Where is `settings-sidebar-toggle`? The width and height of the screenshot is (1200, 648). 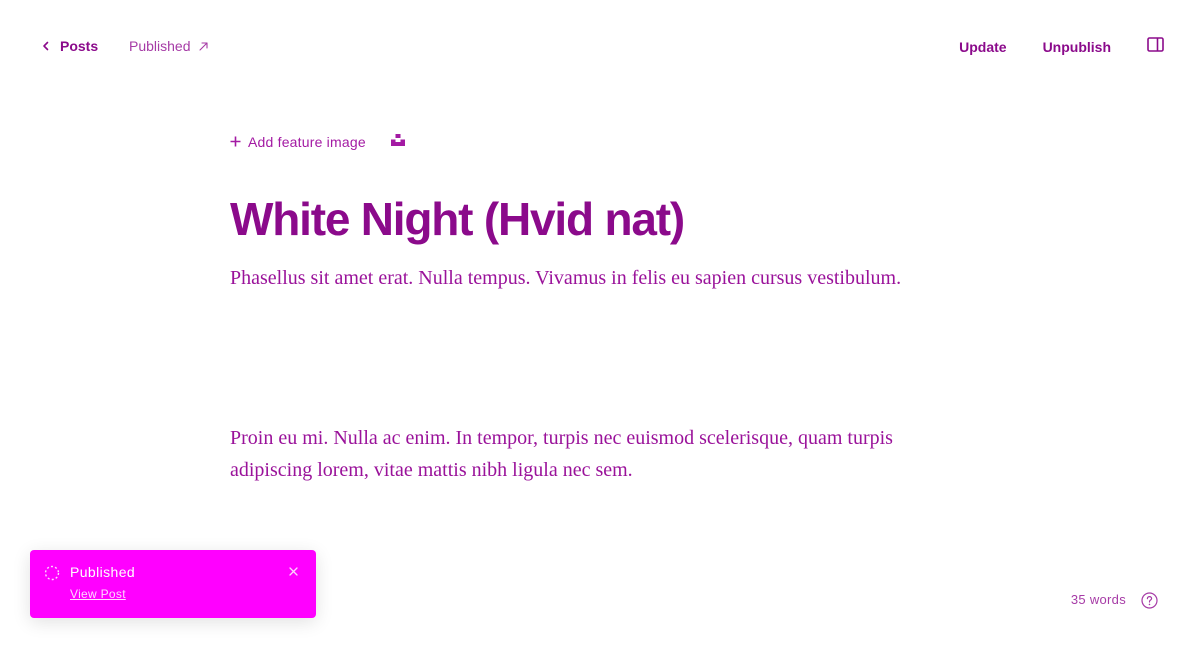
settings-sidebar-toggle is located at coordinates (1155, 47).